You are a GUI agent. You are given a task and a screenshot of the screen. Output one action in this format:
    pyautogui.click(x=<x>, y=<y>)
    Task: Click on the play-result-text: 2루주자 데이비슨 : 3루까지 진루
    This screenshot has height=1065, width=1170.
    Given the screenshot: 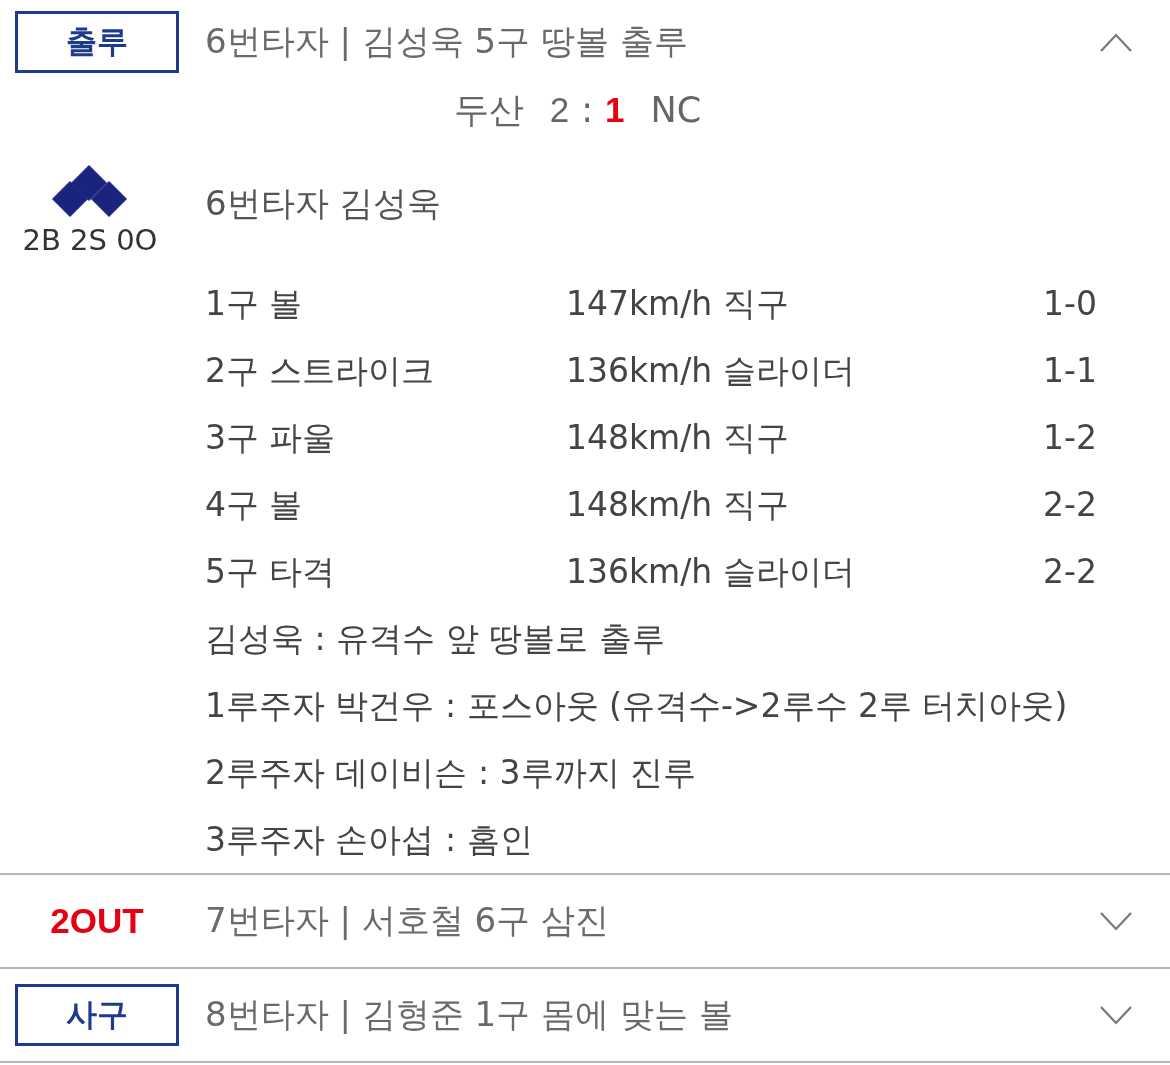 What is the action you would take?
    pyautogui.click(x=451, y=773)
    